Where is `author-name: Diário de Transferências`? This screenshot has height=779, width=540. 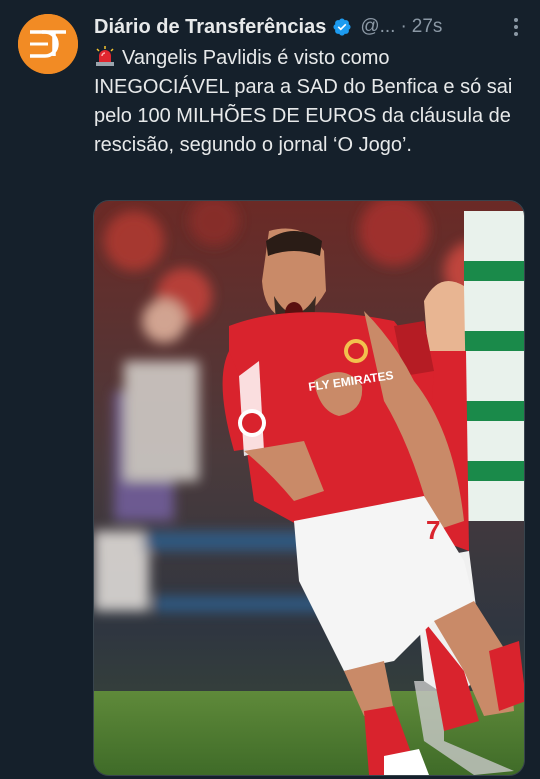
author-name: Diário de Transferências is located at coordinates (210, 27).